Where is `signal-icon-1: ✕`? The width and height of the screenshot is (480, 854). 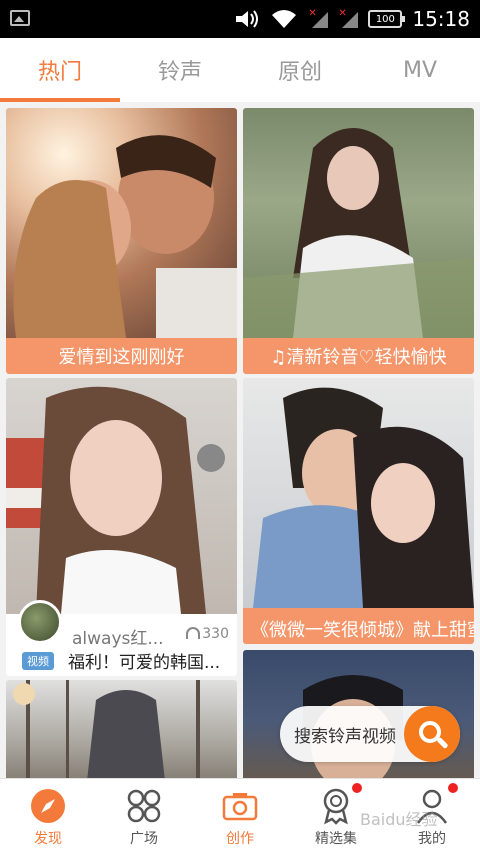 signal-icon-1: ✕ is located at coordinates (318, 18).